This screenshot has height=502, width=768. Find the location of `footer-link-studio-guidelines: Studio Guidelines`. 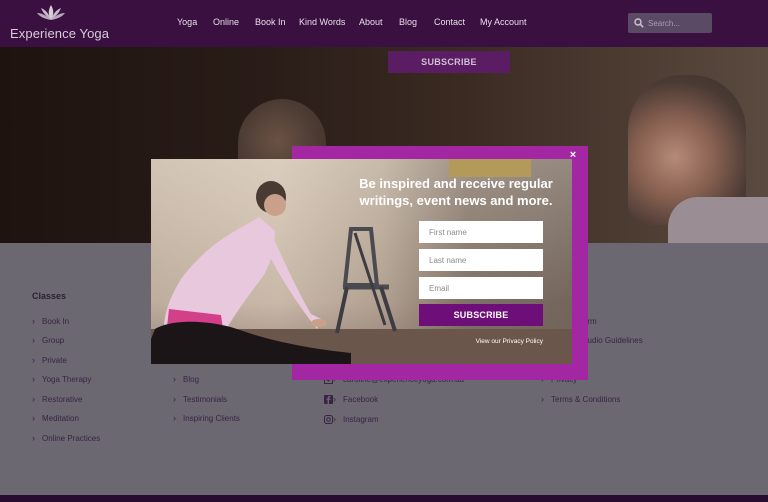

footer-link-studio-guidelines: Studio Guidelines is located at coordinates (606, 340).